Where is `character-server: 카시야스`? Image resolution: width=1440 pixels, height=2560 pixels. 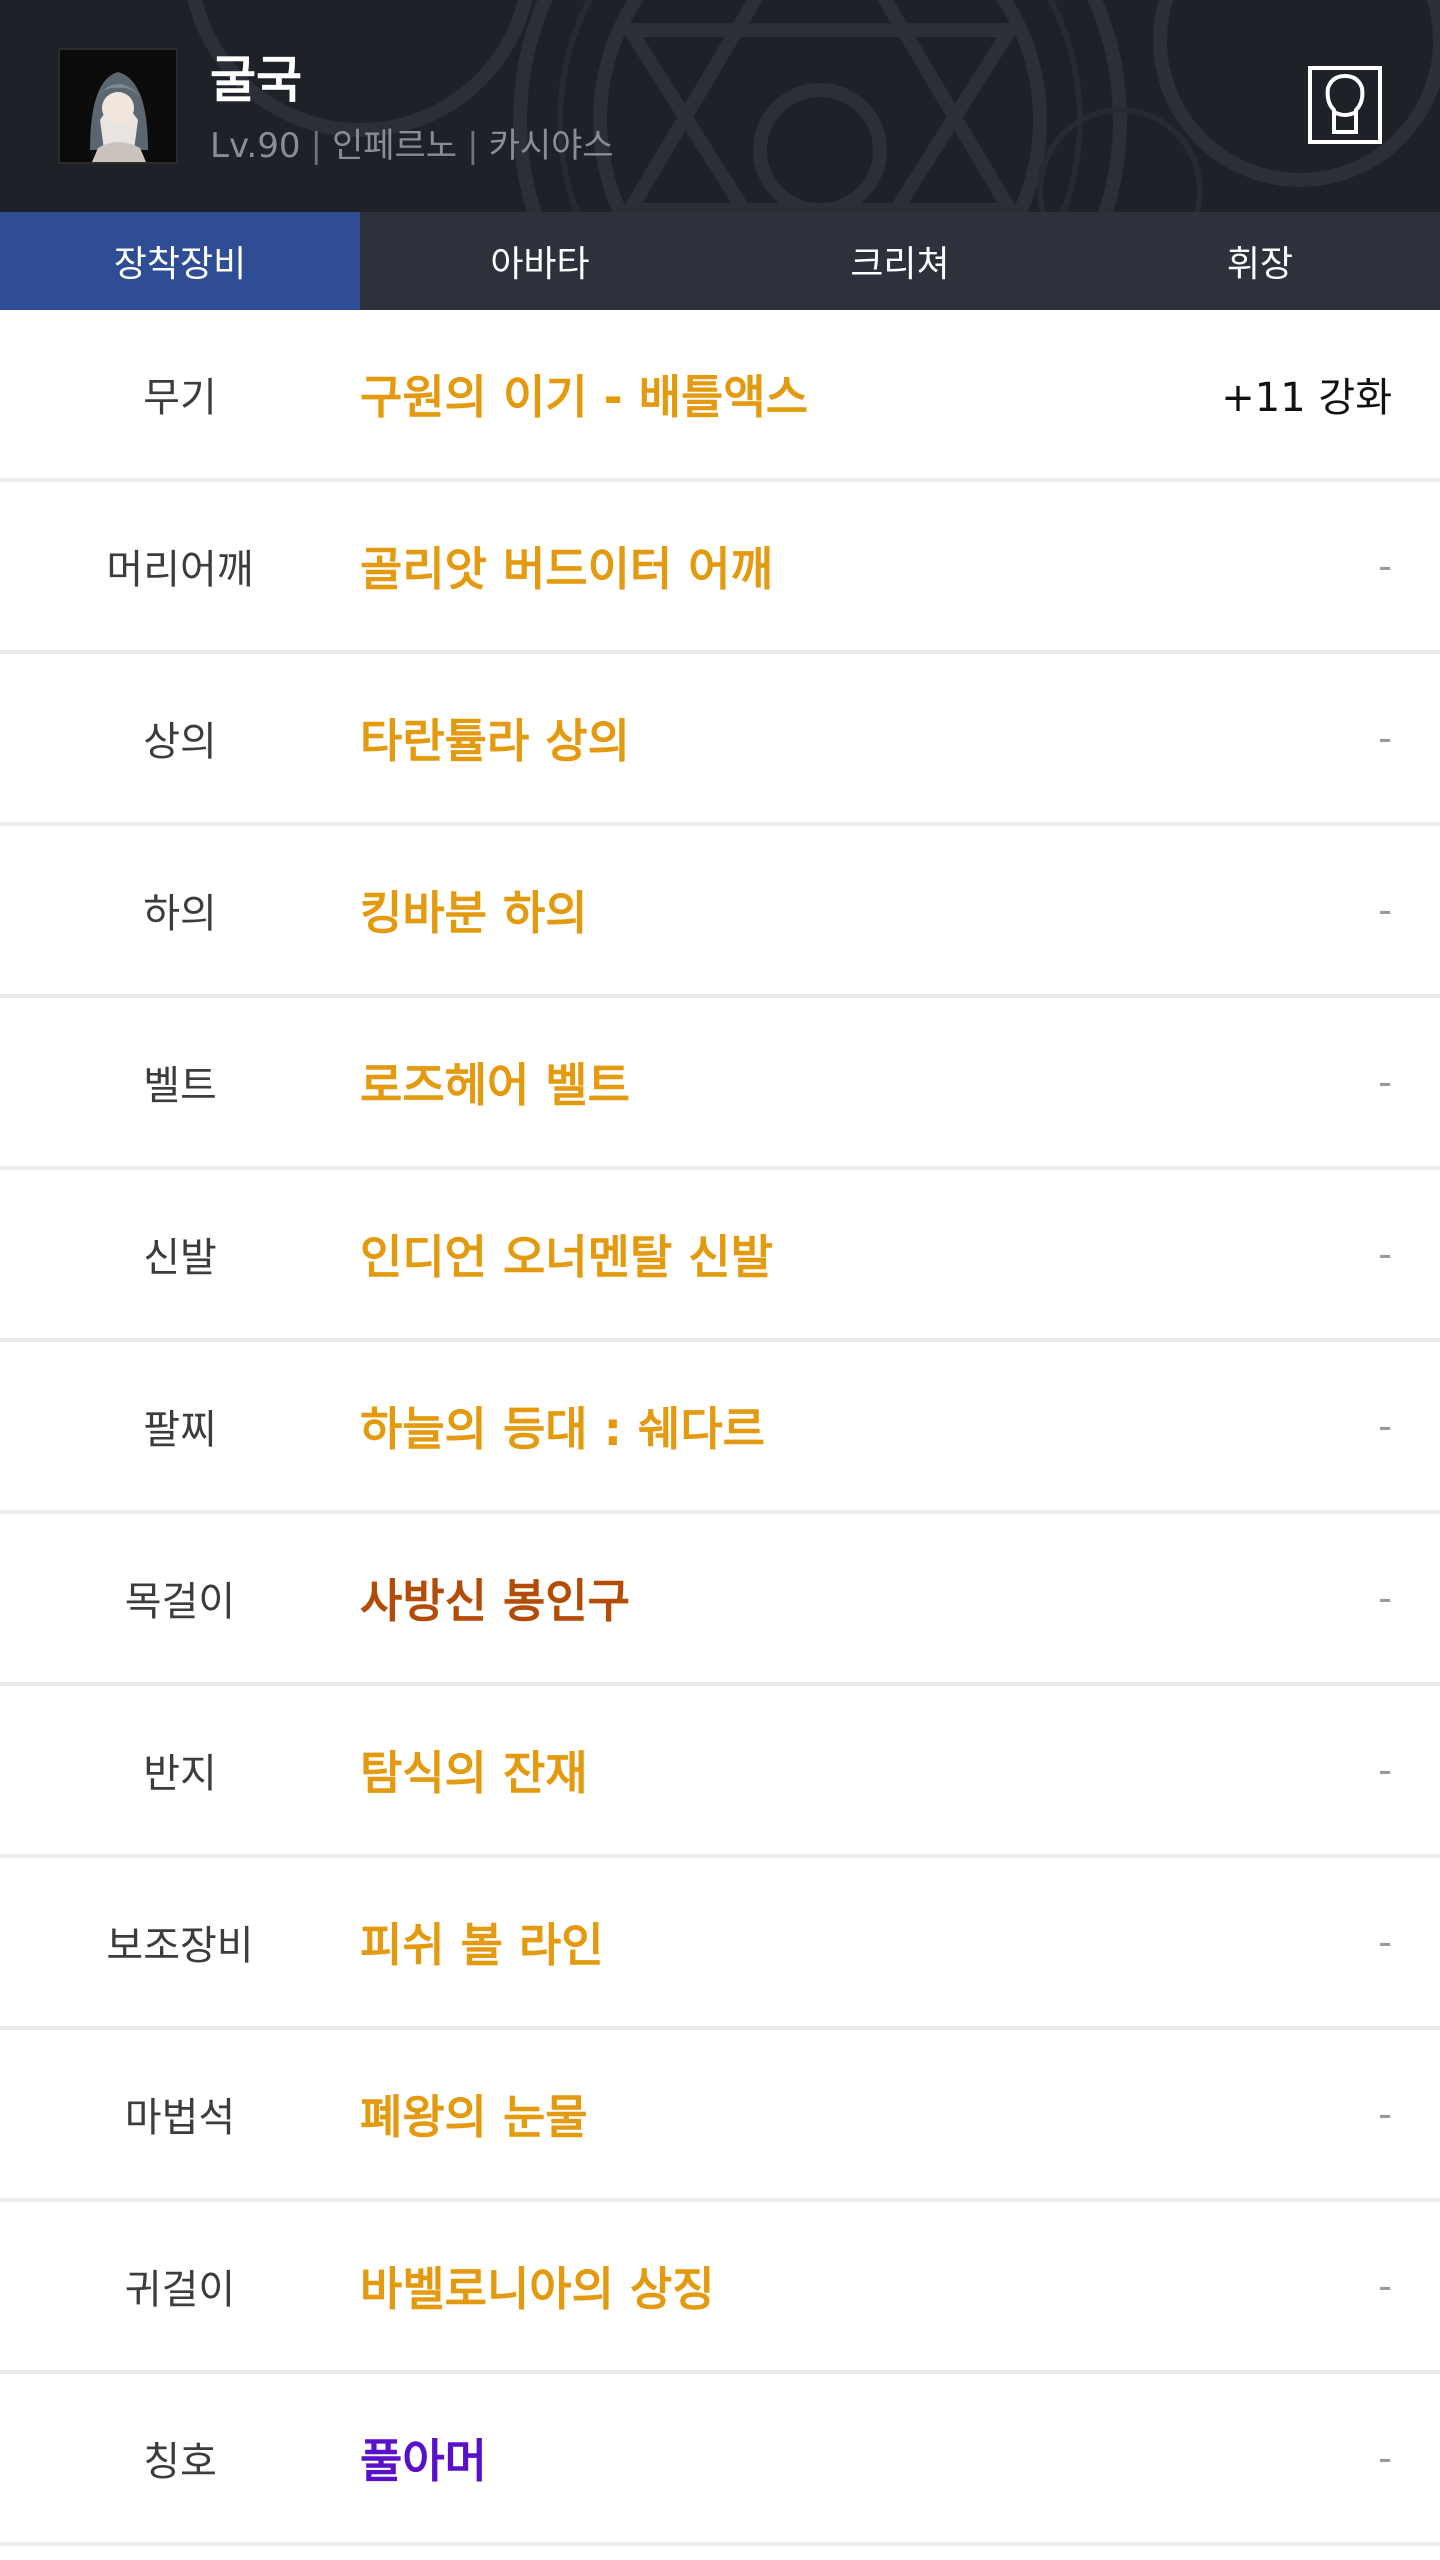 character-server: 카시야스 is located at coordinates (551, 146).